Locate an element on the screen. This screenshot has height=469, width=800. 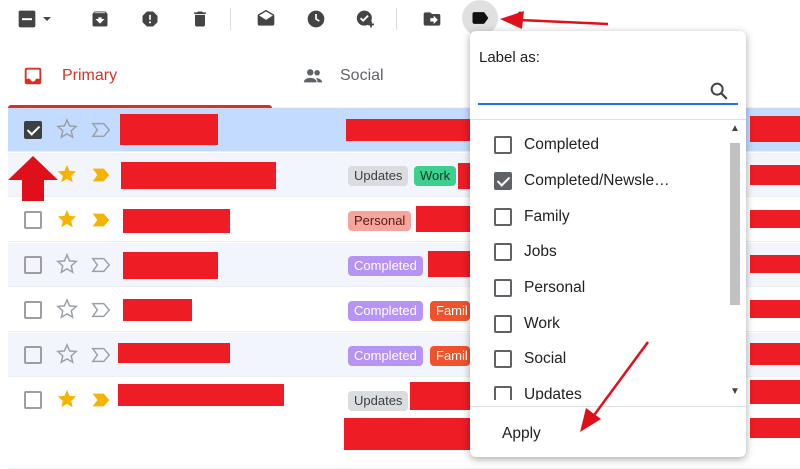
tab-primary: Primary is located at coordinates (136, 76).